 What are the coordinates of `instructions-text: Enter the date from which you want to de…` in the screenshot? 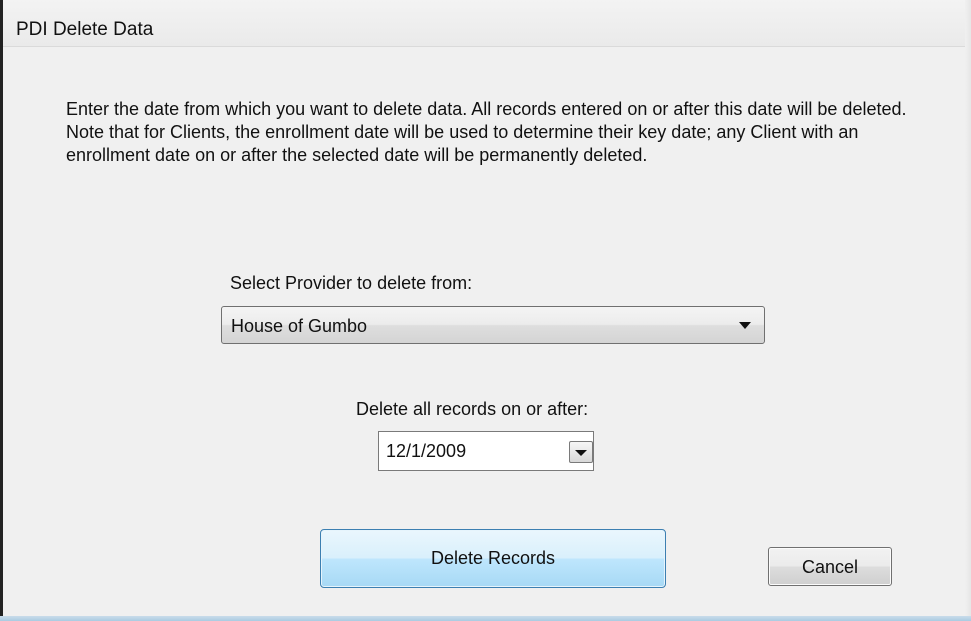 It's located at (486, 132).